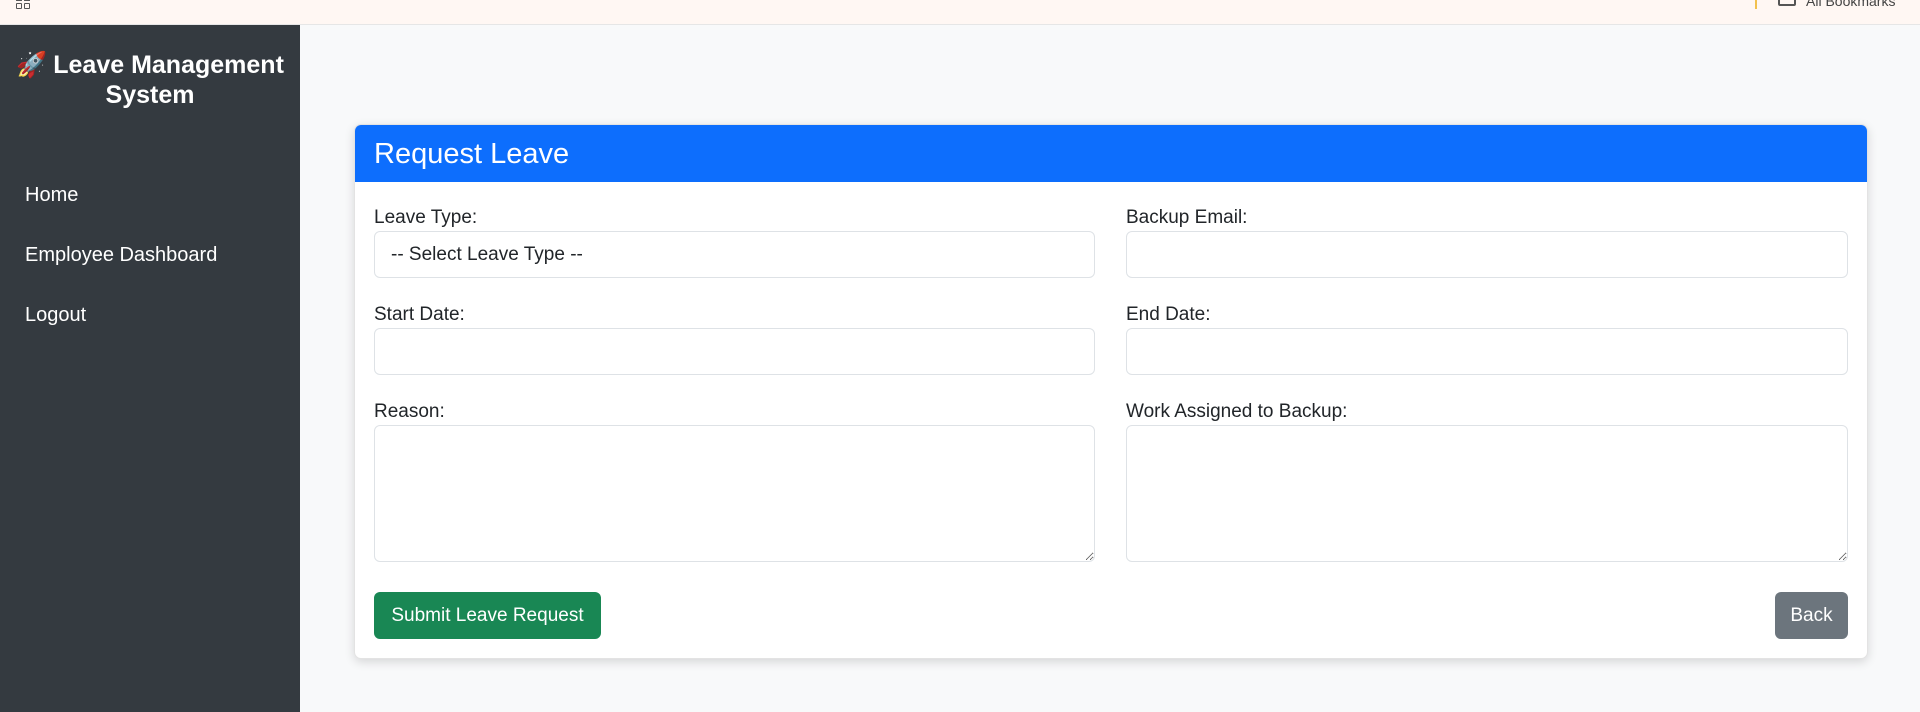  What do you see at coordinates (1487, 254) in the screenshot?
I see `backup-email-input` at bounding box center [1487, 254].